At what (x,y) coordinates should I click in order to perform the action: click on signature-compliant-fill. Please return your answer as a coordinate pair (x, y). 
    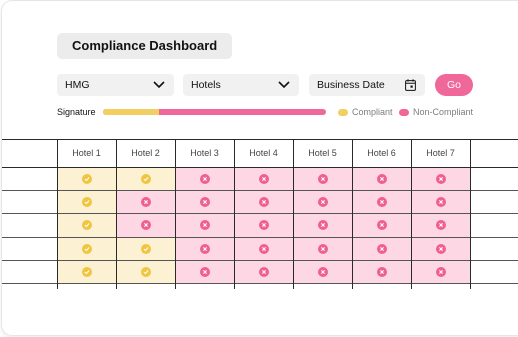
    Looking at the image, I should click on (131, 112).